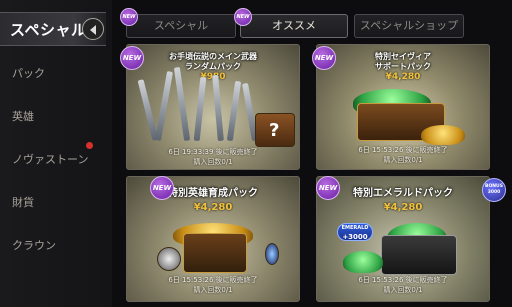 The height and width of the screenshot is (307, 512). I want to click on sidebar-item-hero: 英雄, so click(23, 116).